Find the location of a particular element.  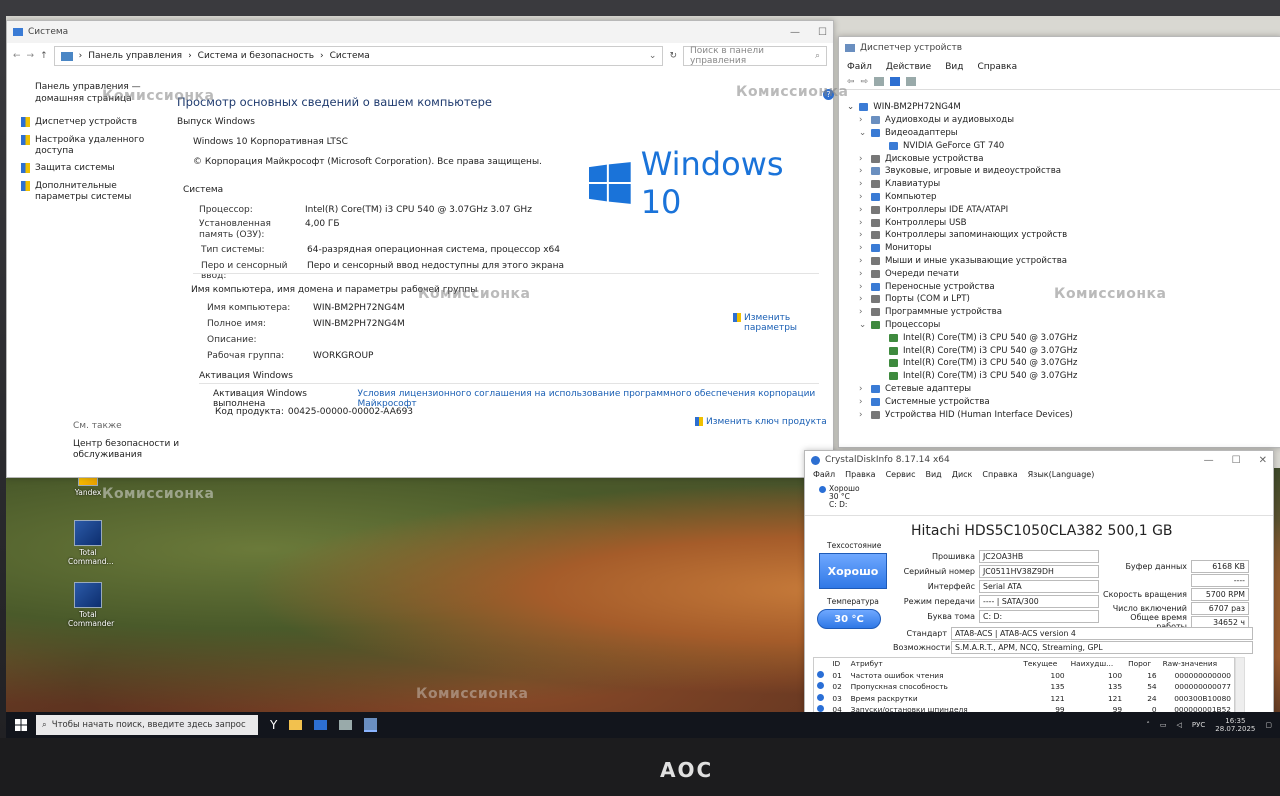

close-icon: ✕ is located at coordinates (1263, 460).